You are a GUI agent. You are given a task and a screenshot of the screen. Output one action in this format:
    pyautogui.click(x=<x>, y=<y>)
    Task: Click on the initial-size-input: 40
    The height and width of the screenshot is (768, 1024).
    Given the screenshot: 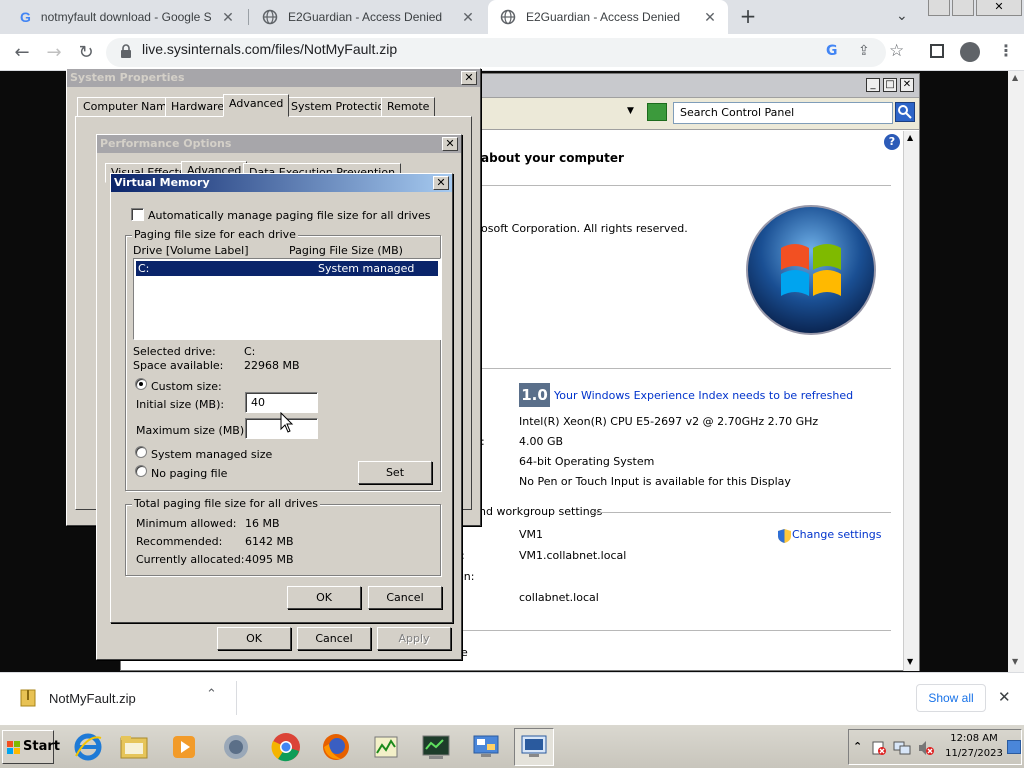 What is the action you would take?
    pyautogui.click(x=281, y=402)
    